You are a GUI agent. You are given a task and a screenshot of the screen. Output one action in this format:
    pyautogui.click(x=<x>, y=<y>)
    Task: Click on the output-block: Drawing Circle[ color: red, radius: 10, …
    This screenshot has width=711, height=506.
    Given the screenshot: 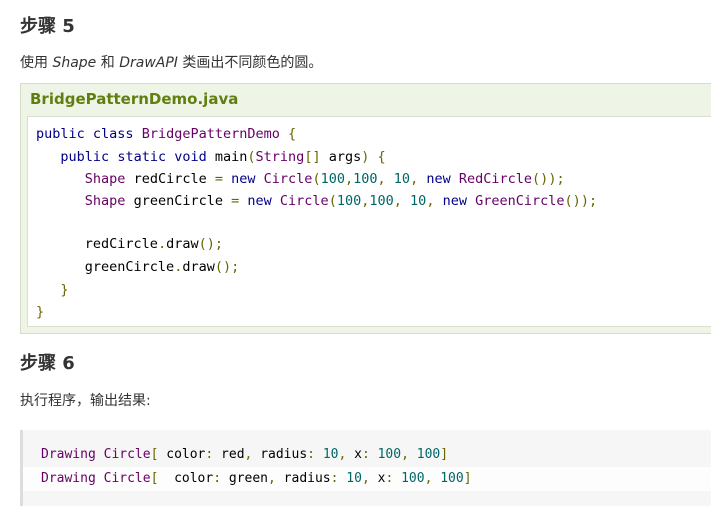 What is the action you would take?
    pyautogui.click(x=365, y=468)
    